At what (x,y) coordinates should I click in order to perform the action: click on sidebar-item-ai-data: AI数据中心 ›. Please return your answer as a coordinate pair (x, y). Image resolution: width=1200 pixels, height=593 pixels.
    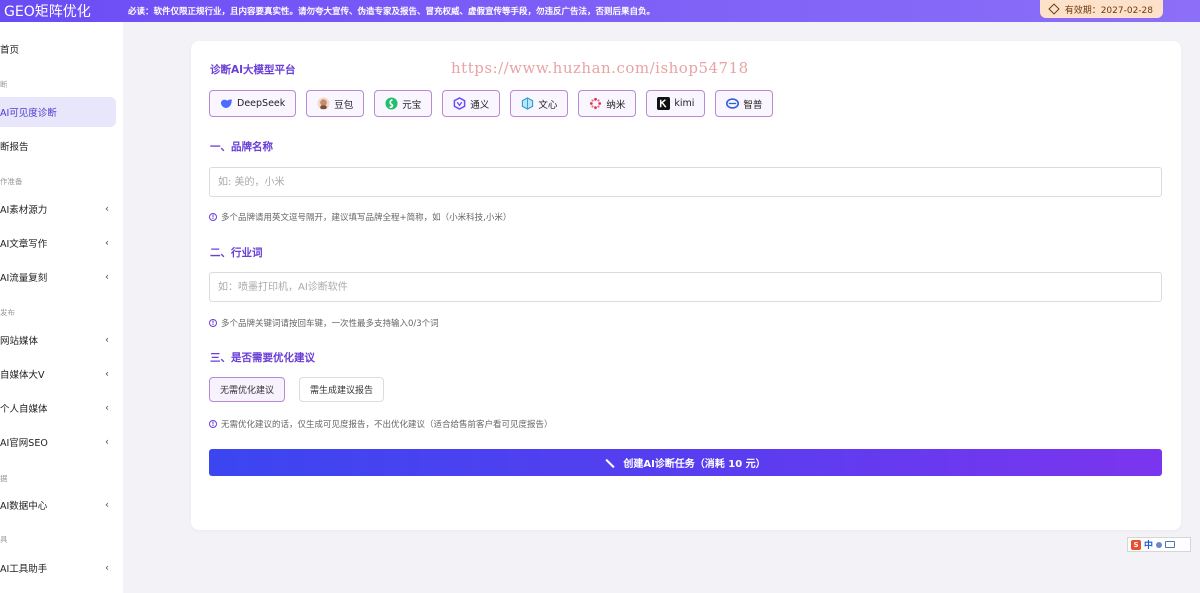
    Looking at the image, I should click on (58, 505).